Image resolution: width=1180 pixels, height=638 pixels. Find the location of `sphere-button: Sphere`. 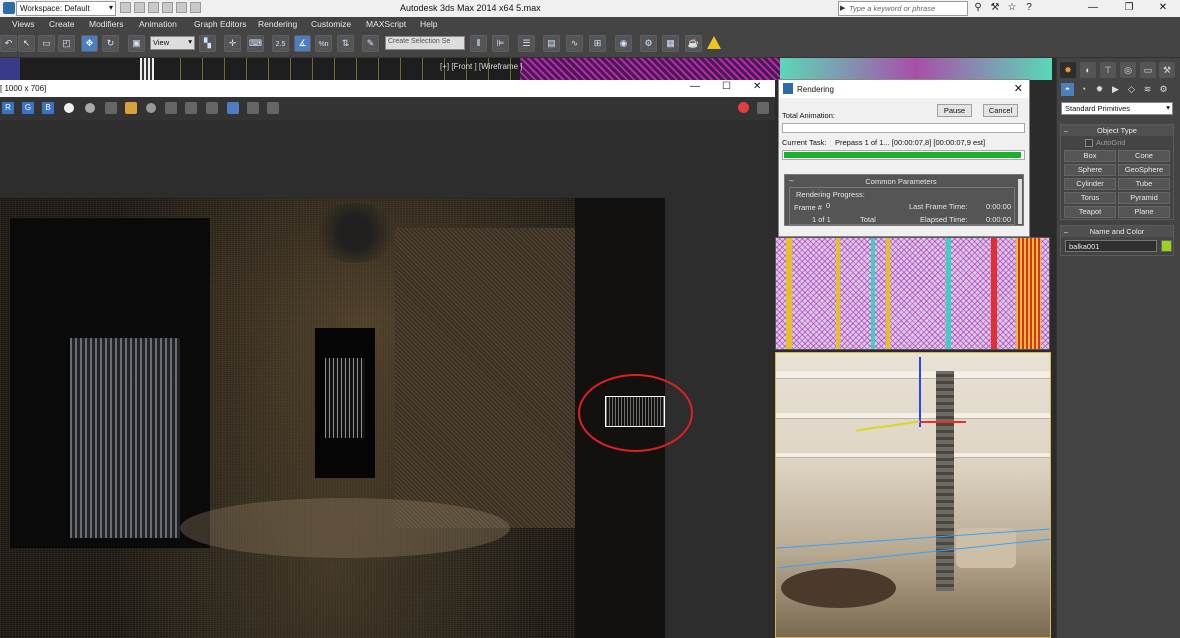

sphere-button: Sphere is located at coordinates (1090, 170).